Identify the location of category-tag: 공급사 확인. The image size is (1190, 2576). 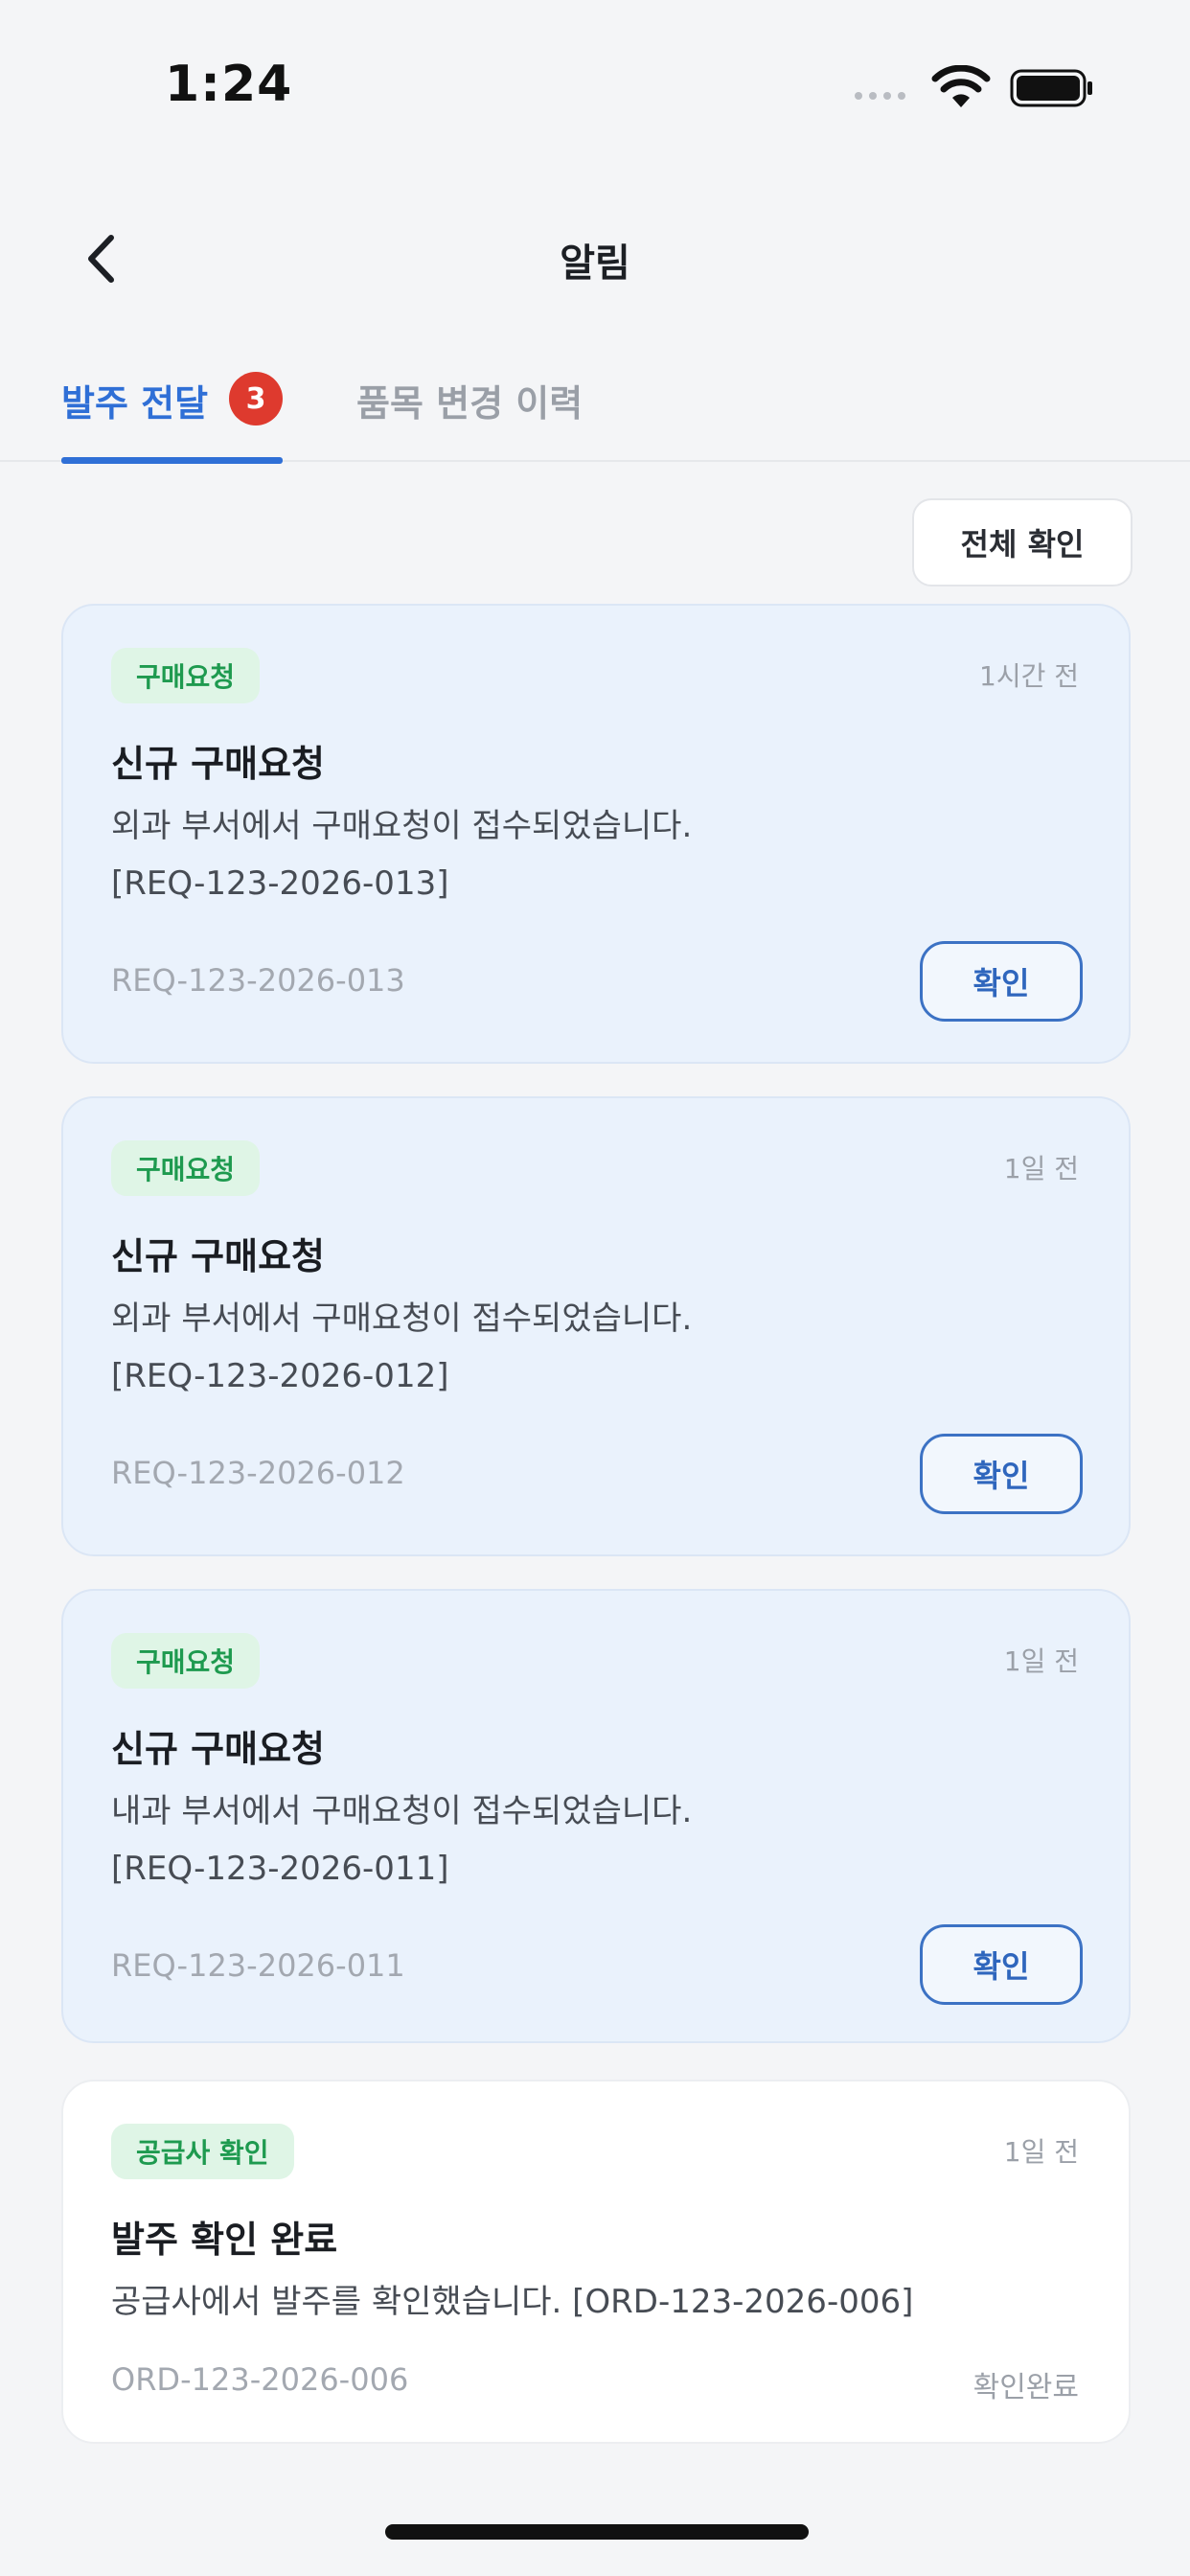
(203, 2151).